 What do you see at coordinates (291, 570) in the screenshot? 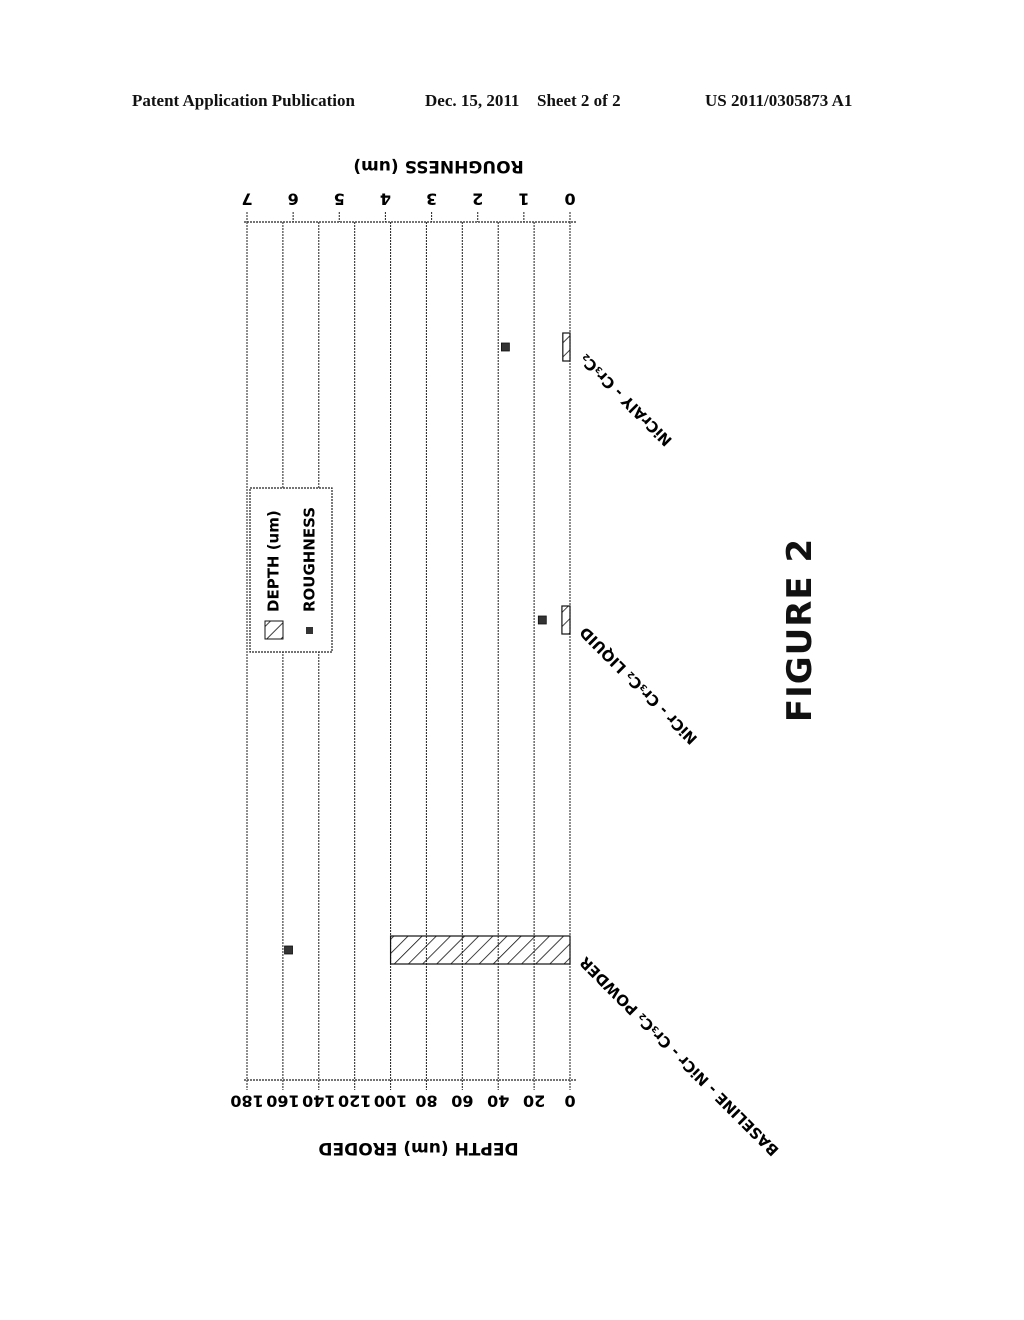
I see `legend-box` at bounding box center [291, 570].